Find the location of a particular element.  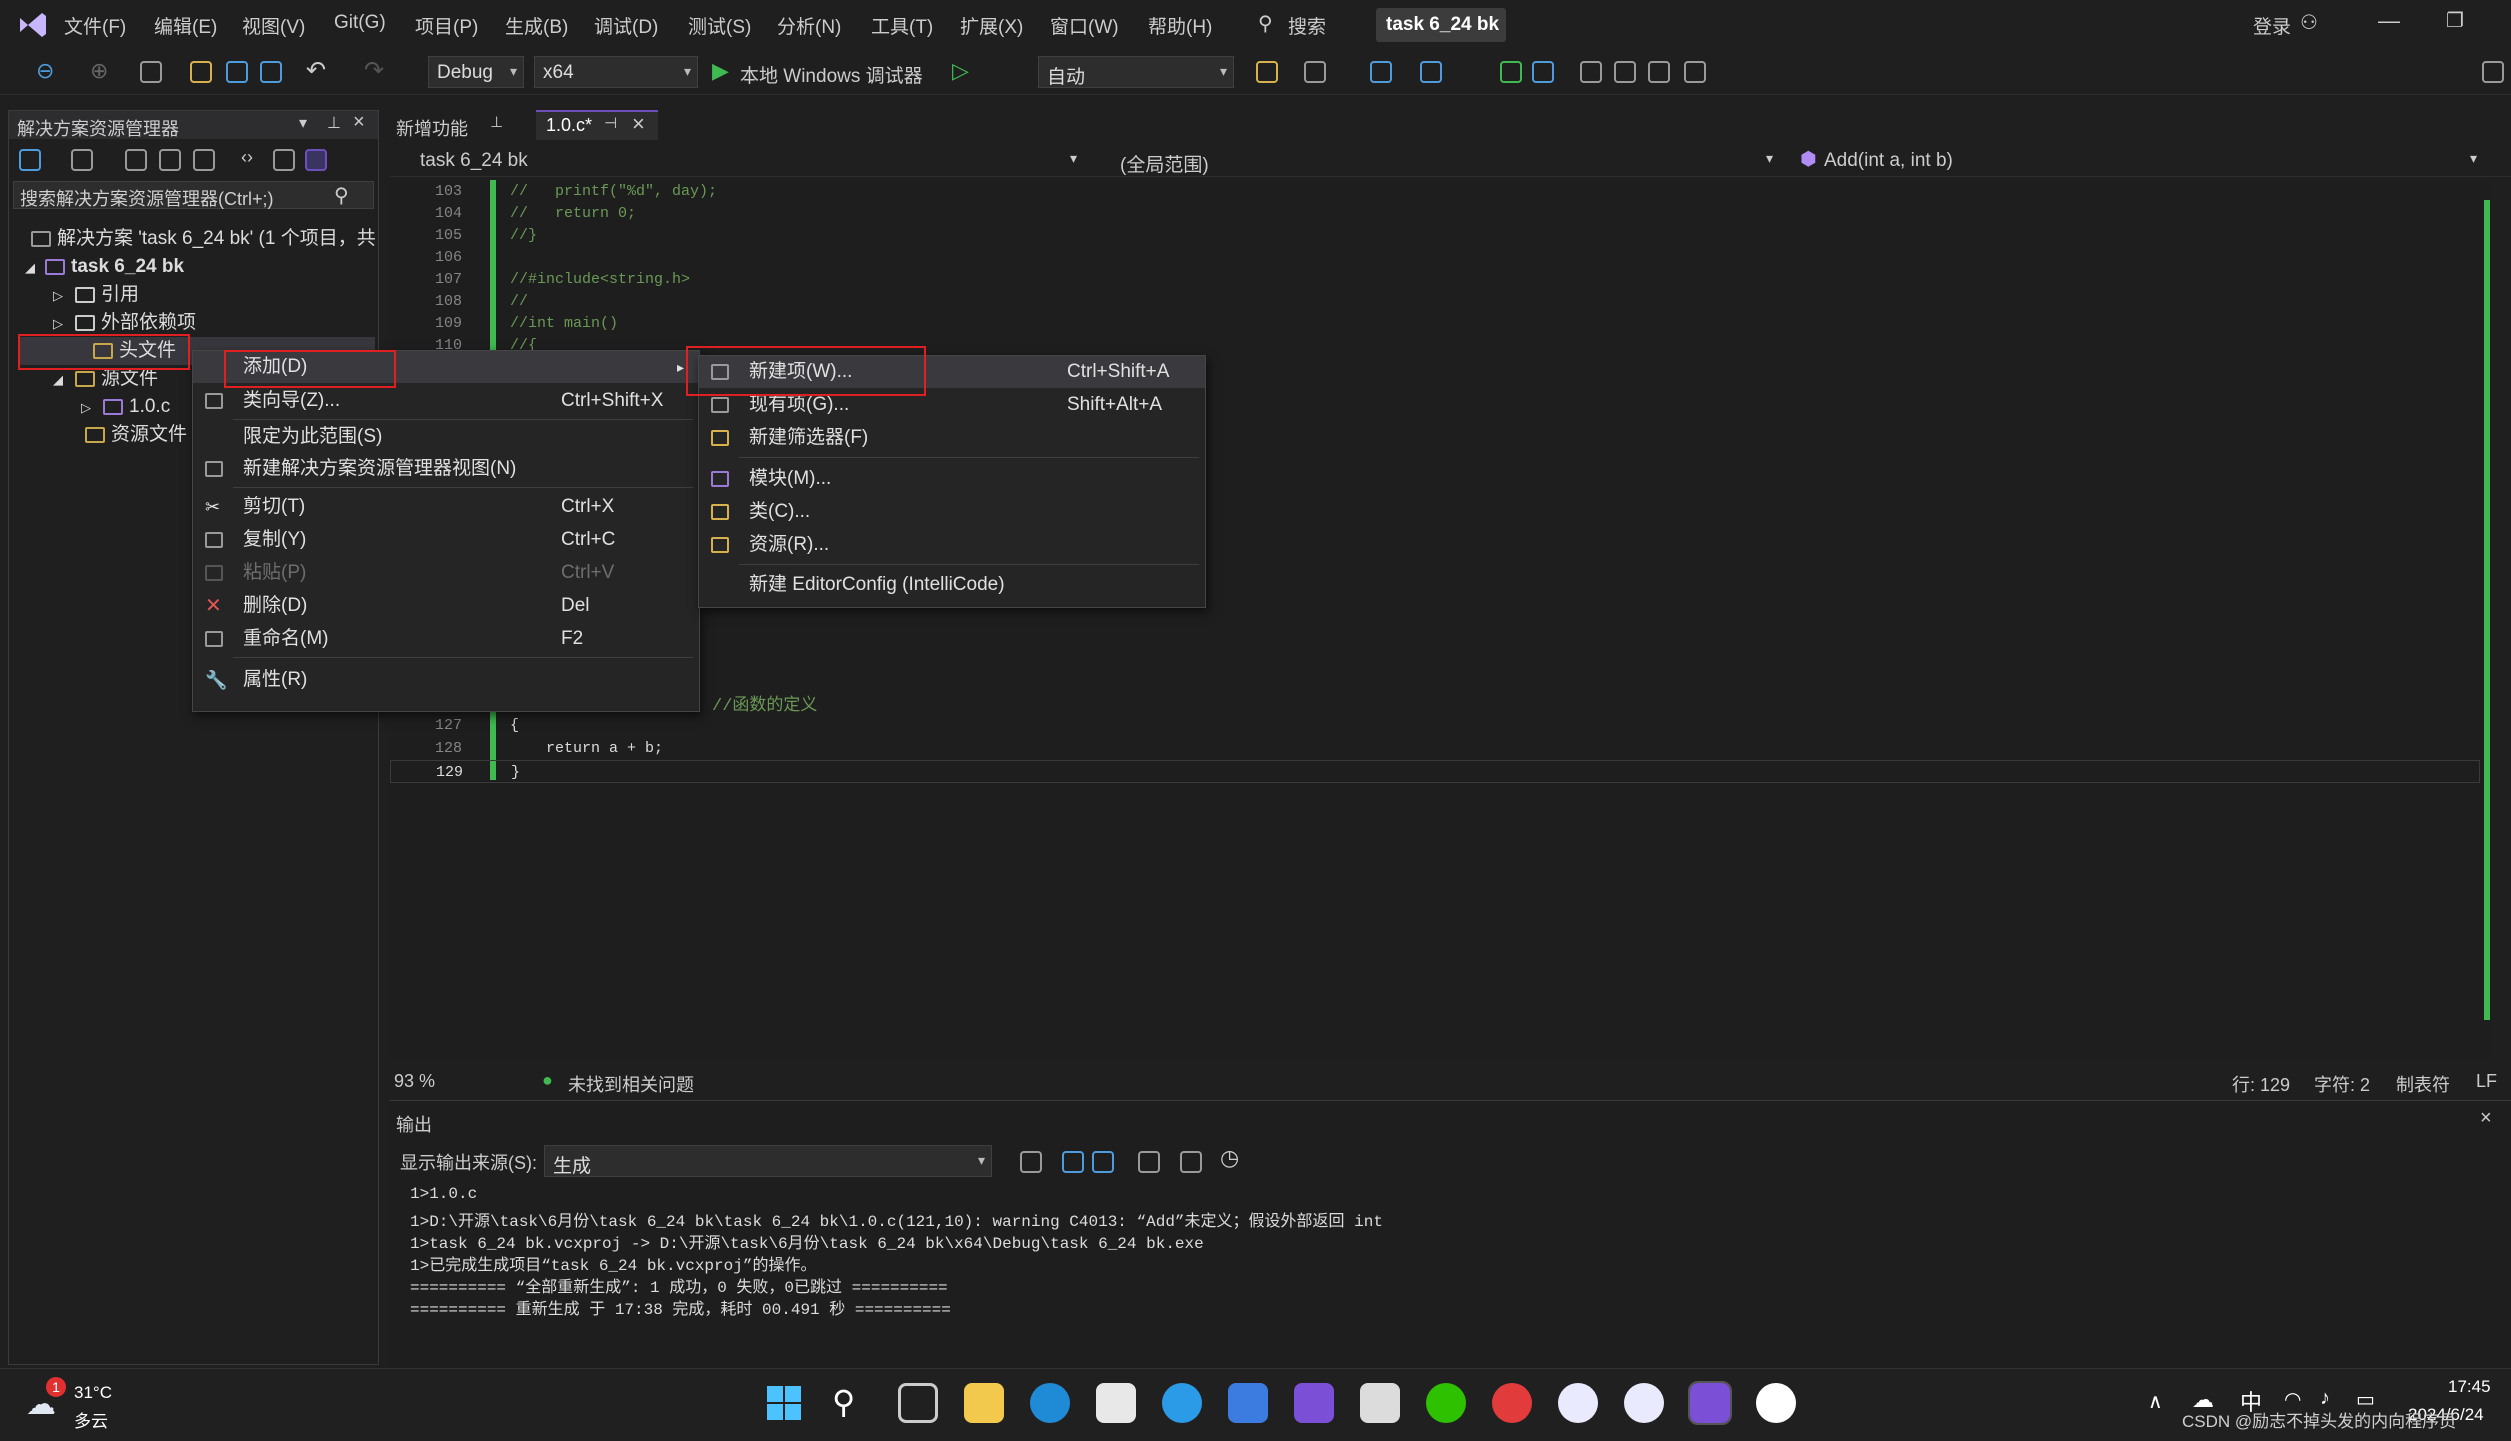

menu-item-scope: 限定为此范围(S) is located at coordinates (446, 437).